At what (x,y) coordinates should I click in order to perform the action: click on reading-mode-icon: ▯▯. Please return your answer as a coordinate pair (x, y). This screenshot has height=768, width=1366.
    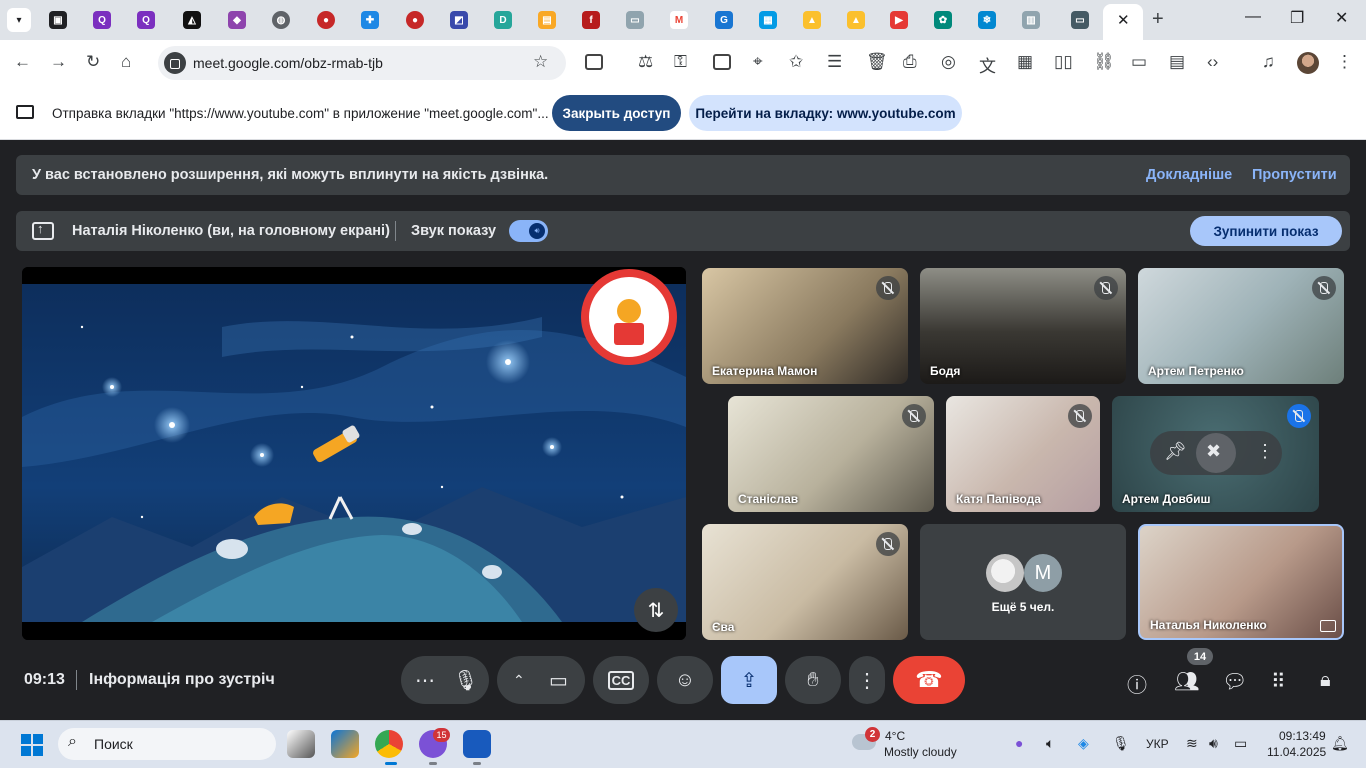
    Looking at the image, I should click on (1063, 62).